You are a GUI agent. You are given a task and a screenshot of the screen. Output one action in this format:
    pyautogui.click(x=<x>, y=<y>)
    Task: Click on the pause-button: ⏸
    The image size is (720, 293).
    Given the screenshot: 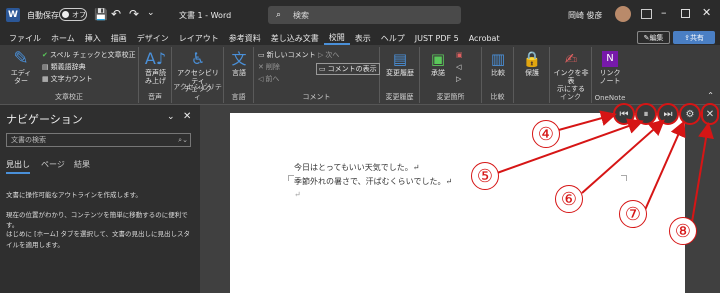 What is the action you would take?
    pyautogui.click(x=646, y=114)
    